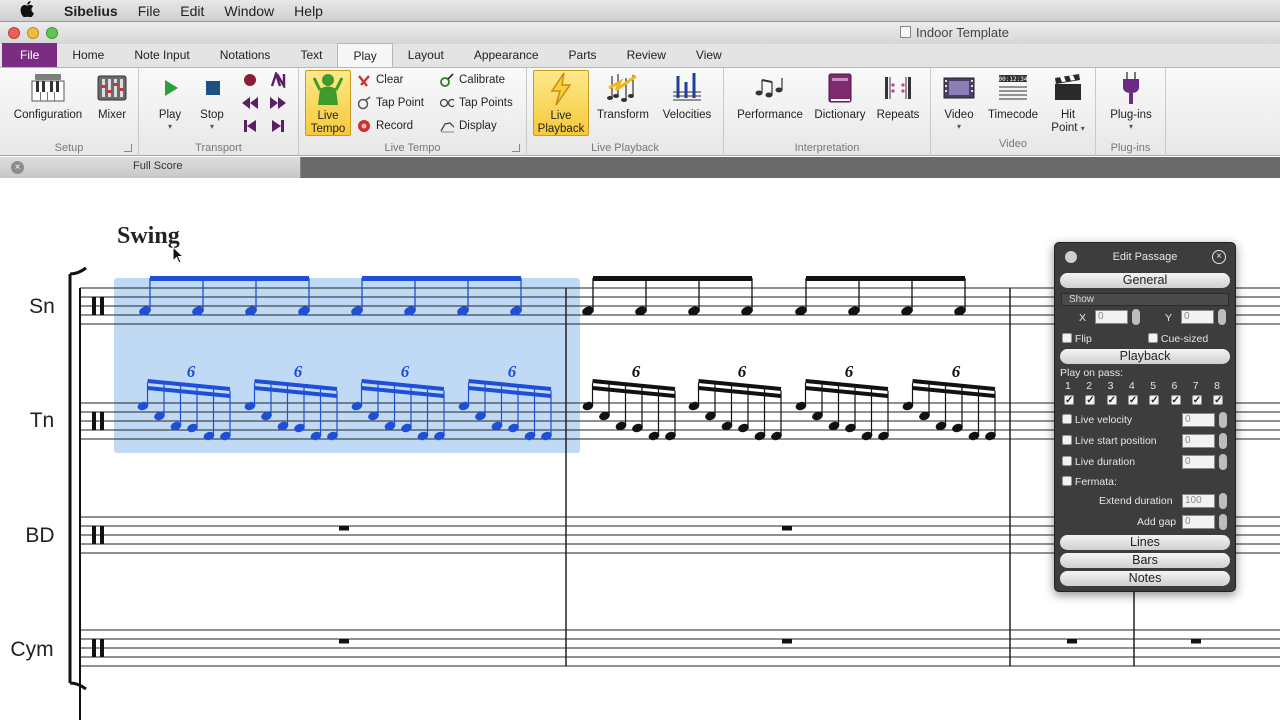 The height and width of the screenshot is (720, 1280). Describe the element at coordinates (192, 11) in the screenshot. I see `menu-edit: Edit` at that location.